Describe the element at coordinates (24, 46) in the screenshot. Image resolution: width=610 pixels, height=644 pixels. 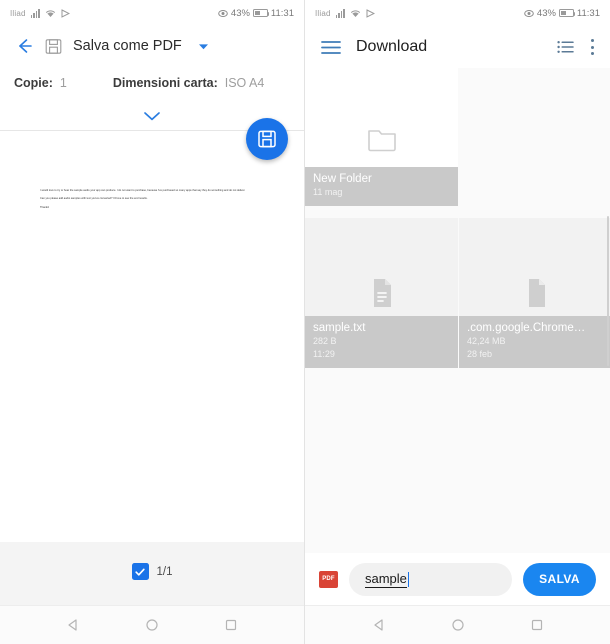
I see `back-arrow-icon` at that location.